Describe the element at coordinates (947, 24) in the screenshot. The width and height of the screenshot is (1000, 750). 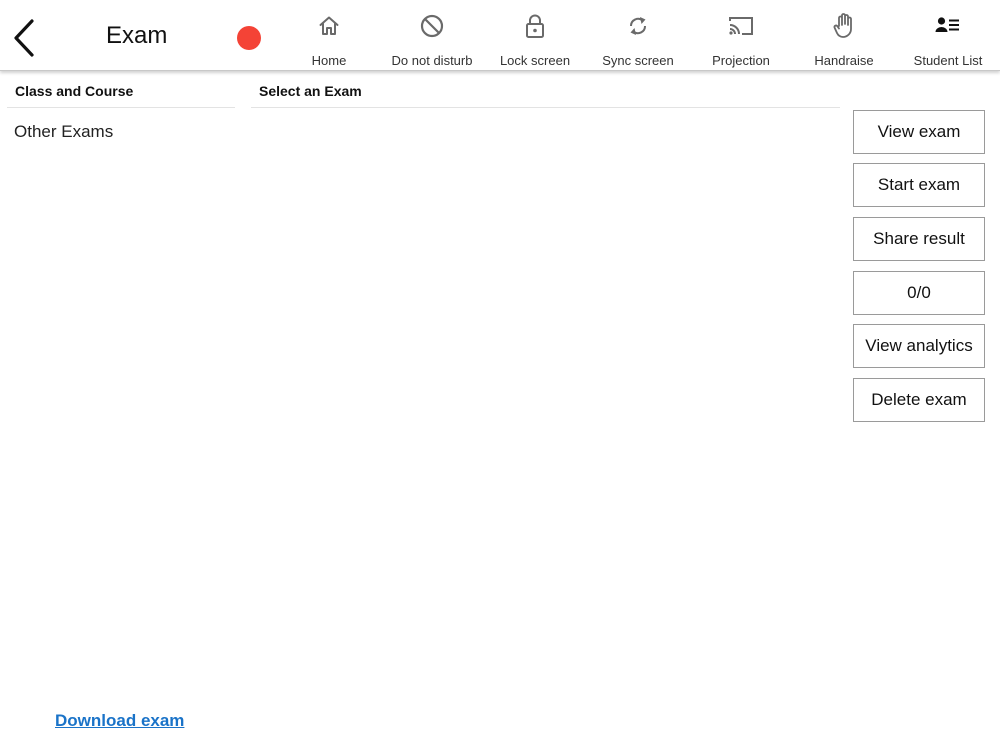
I see `student-list-icon` at that location.